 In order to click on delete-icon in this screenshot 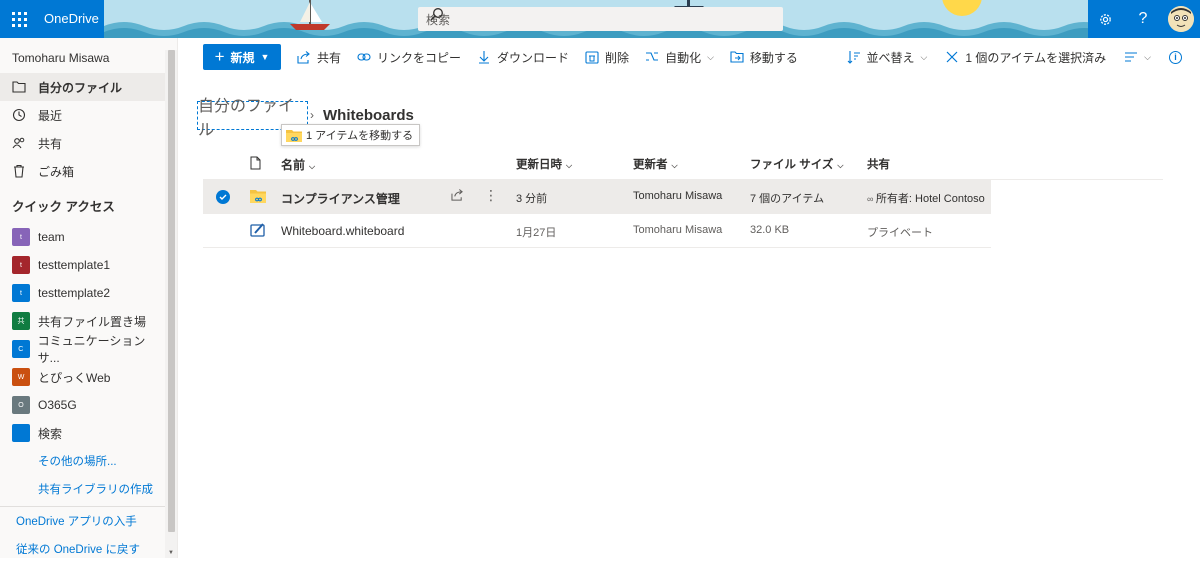, I will do `click(592, 57)`.